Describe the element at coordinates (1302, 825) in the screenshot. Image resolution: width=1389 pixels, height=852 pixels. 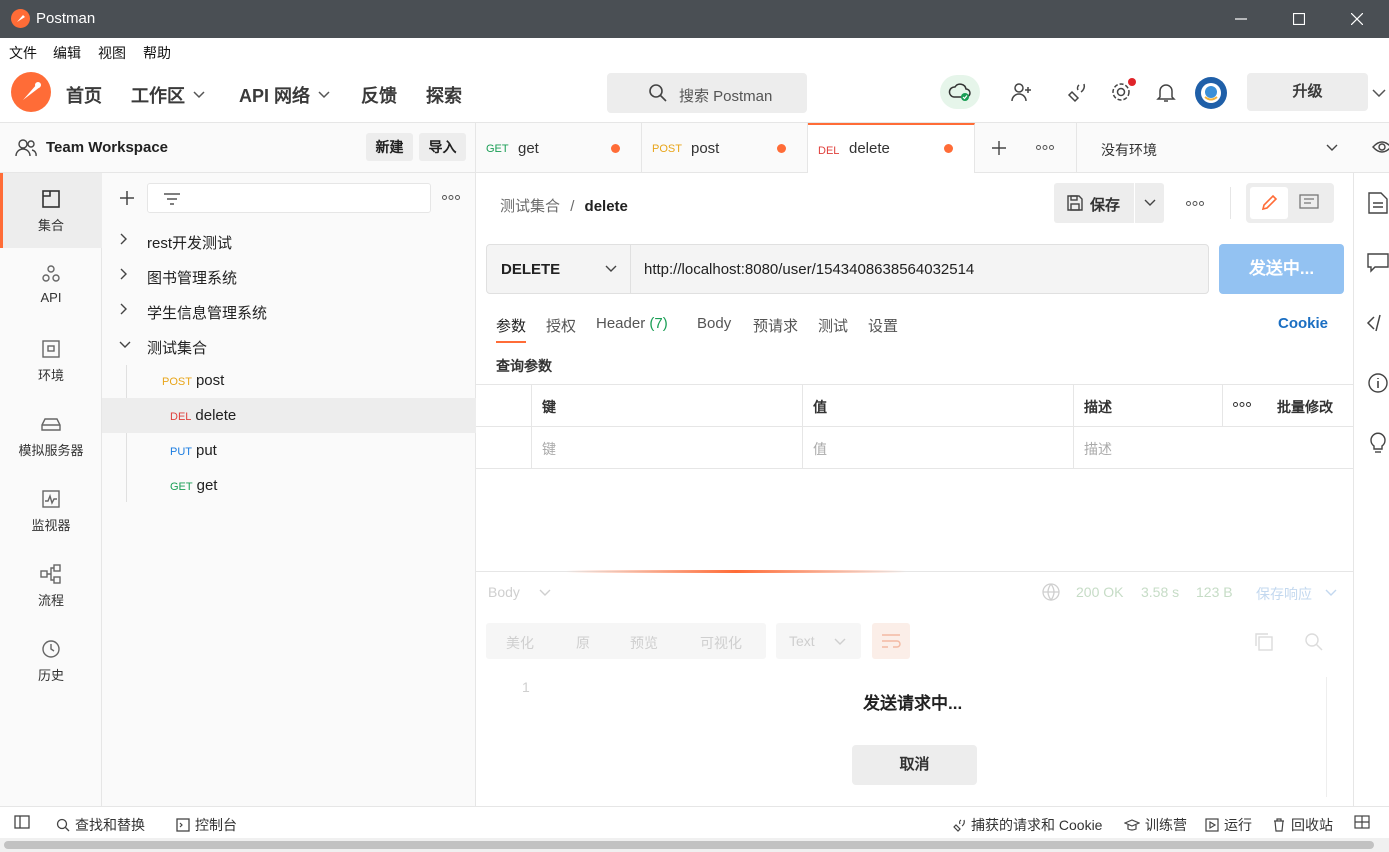
I see `trash-button: 回收站` at that location.